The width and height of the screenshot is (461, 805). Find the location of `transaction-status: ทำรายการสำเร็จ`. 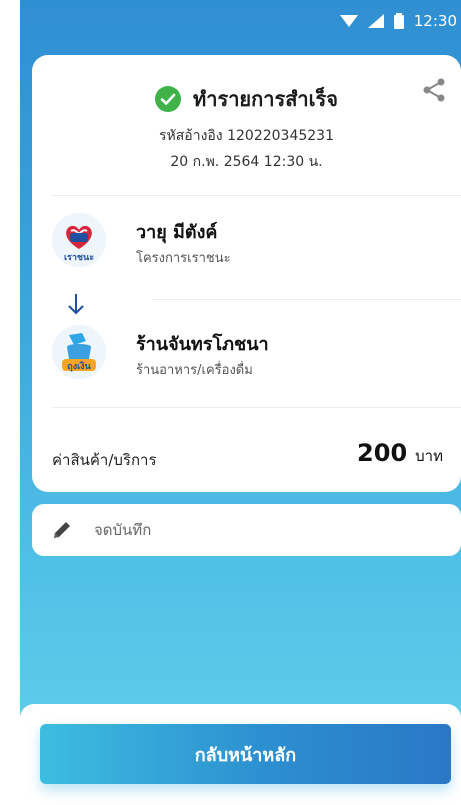

transaction-status: ทำรายการสำเร็จ is located at coordinates (246, 99).